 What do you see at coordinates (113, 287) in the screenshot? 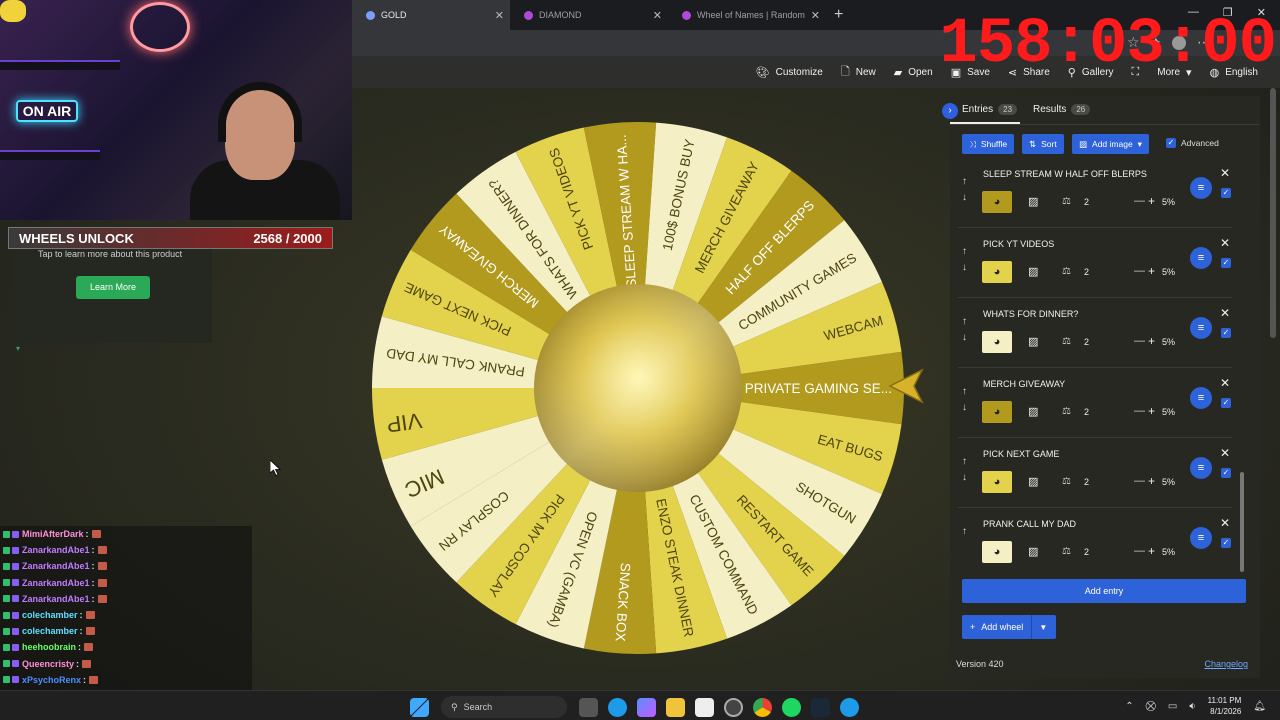
I see `learn-more-button: Learn More` at bounding box center [113, 287].